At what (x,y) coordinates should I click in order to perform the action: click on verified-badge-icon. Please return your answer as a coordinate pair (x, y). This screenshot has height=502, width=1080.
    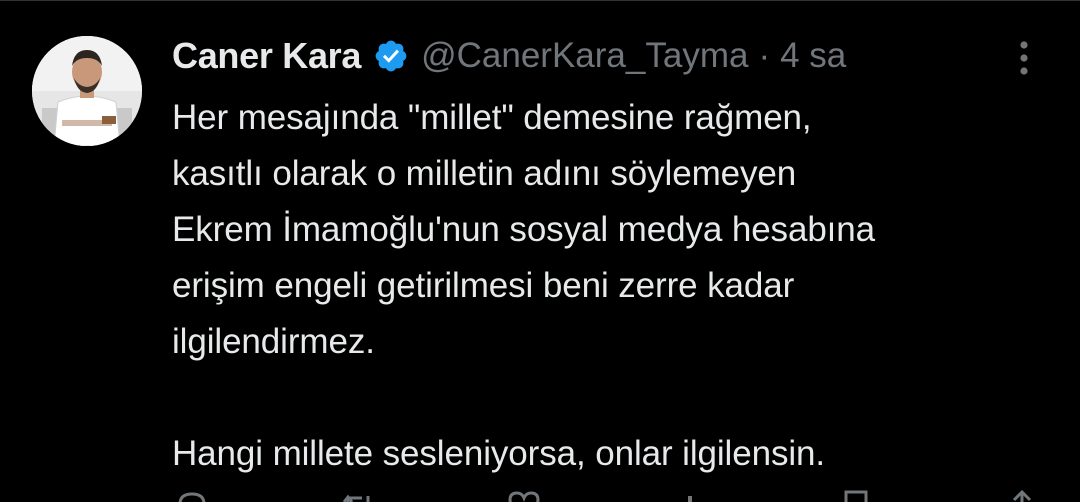
    Looking at the image, I should click on (391, 56).